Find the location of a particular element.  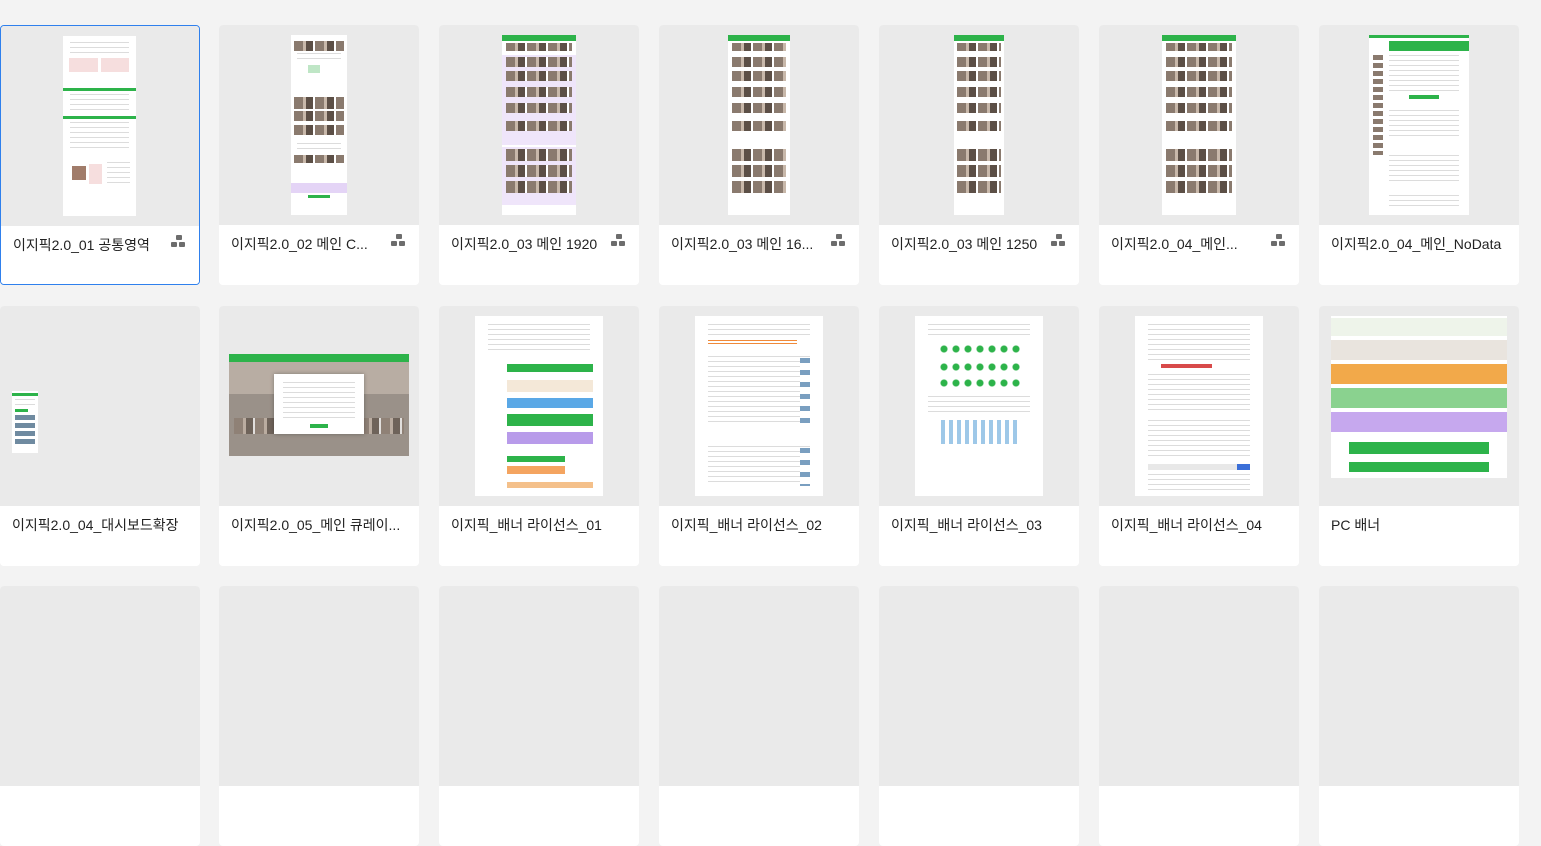

file-title: 이지픽2.0_03 메인 1920 is located at coordinates (524, 244).